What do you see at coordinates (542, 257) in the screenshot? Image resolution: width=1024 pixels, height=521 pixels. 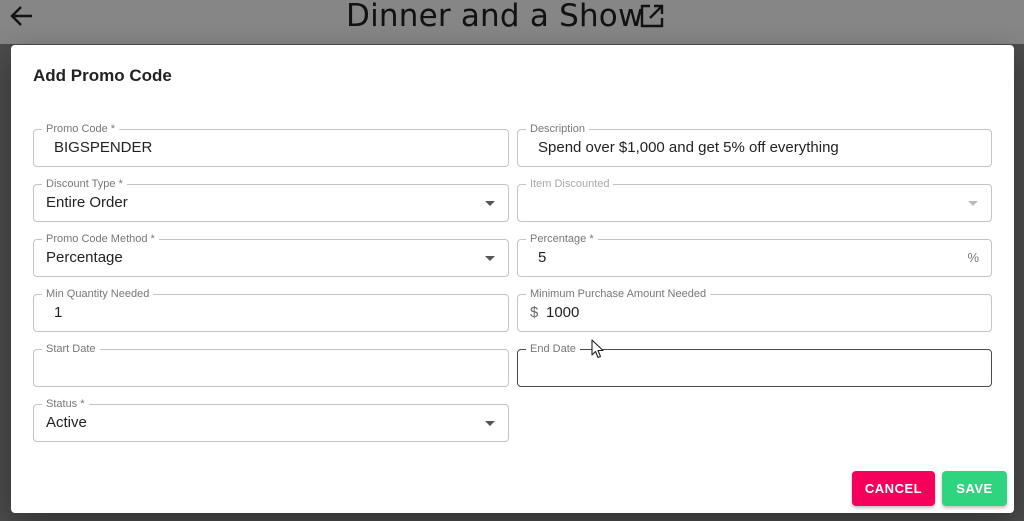 I see `percentage-value: 5` at bounding box center [542, 257].